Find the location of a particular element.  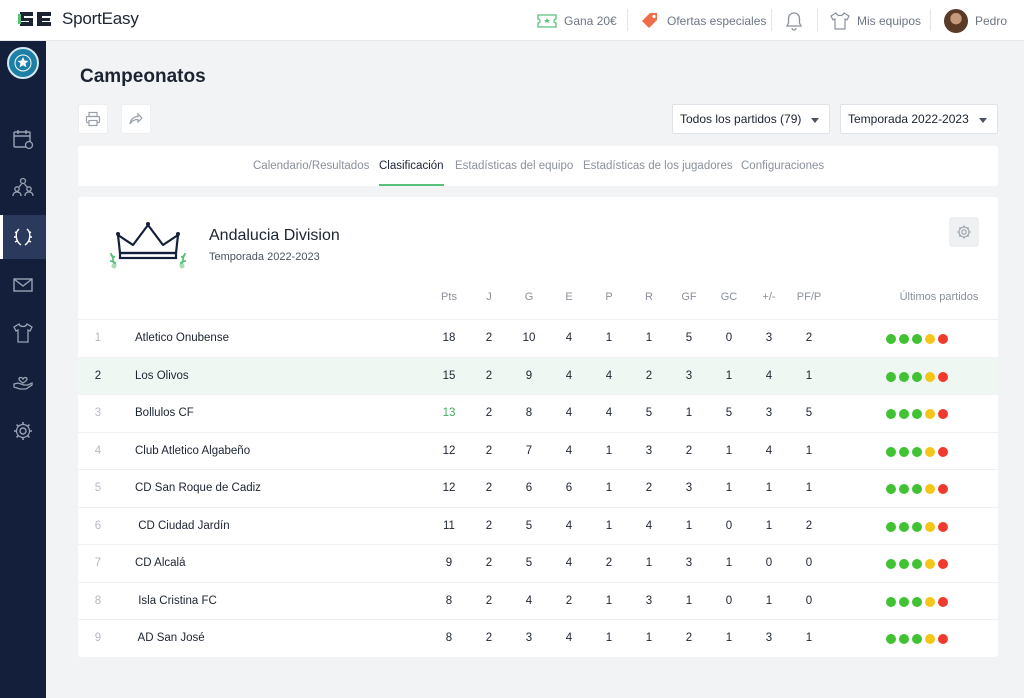

user-menu: Pedro is located at coordinates (975, 20).